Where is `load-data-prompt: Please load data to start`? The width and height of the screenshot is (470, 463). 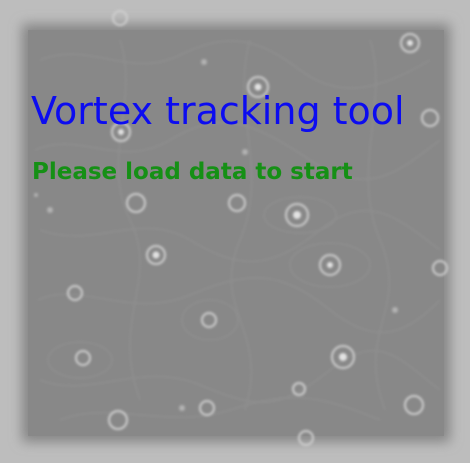 load-data-prompt: Please load data to start is located at coordinates (192, 172).